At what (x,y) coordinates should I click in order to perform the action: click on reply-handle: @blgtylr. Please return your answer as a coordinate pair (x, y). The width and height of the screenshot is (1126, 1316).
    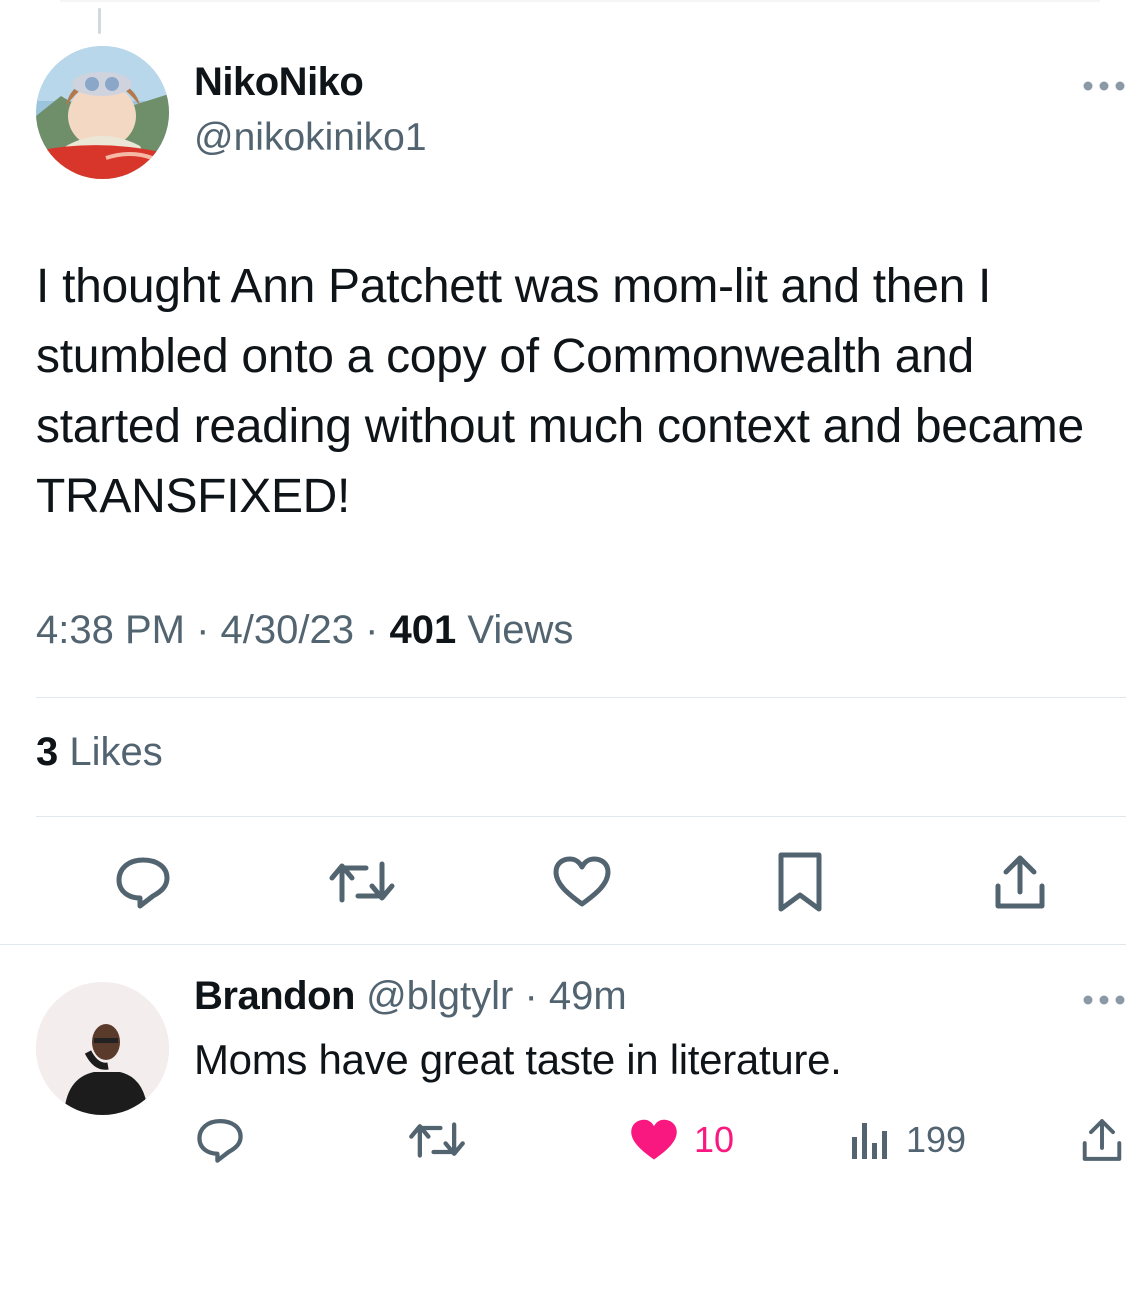
    Looking at the image, I should click on (439, 996).